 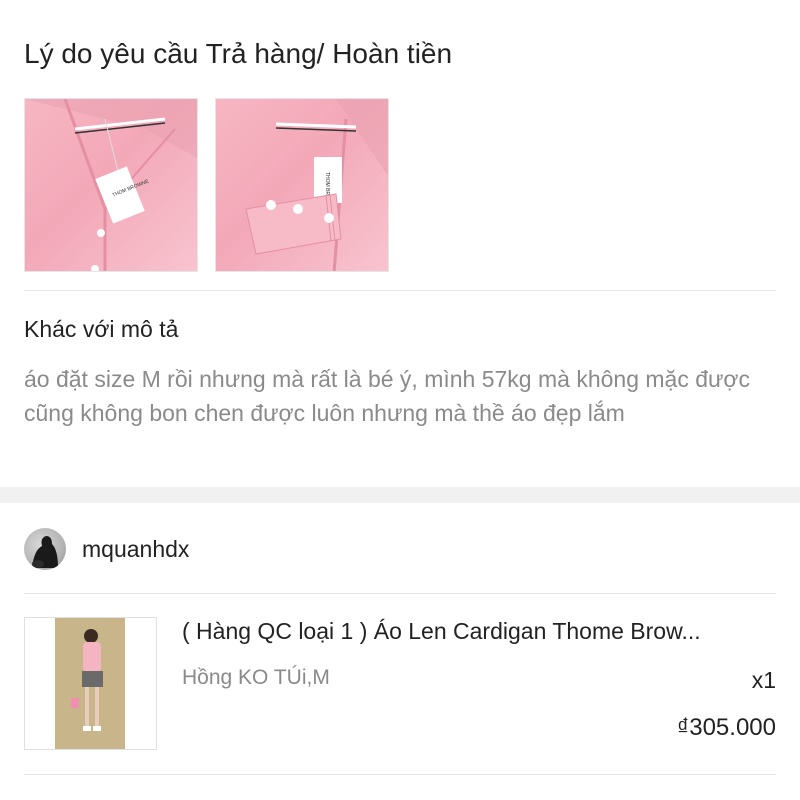 I want to click on product-price: ₫305.000, so click(x=726, y=727).